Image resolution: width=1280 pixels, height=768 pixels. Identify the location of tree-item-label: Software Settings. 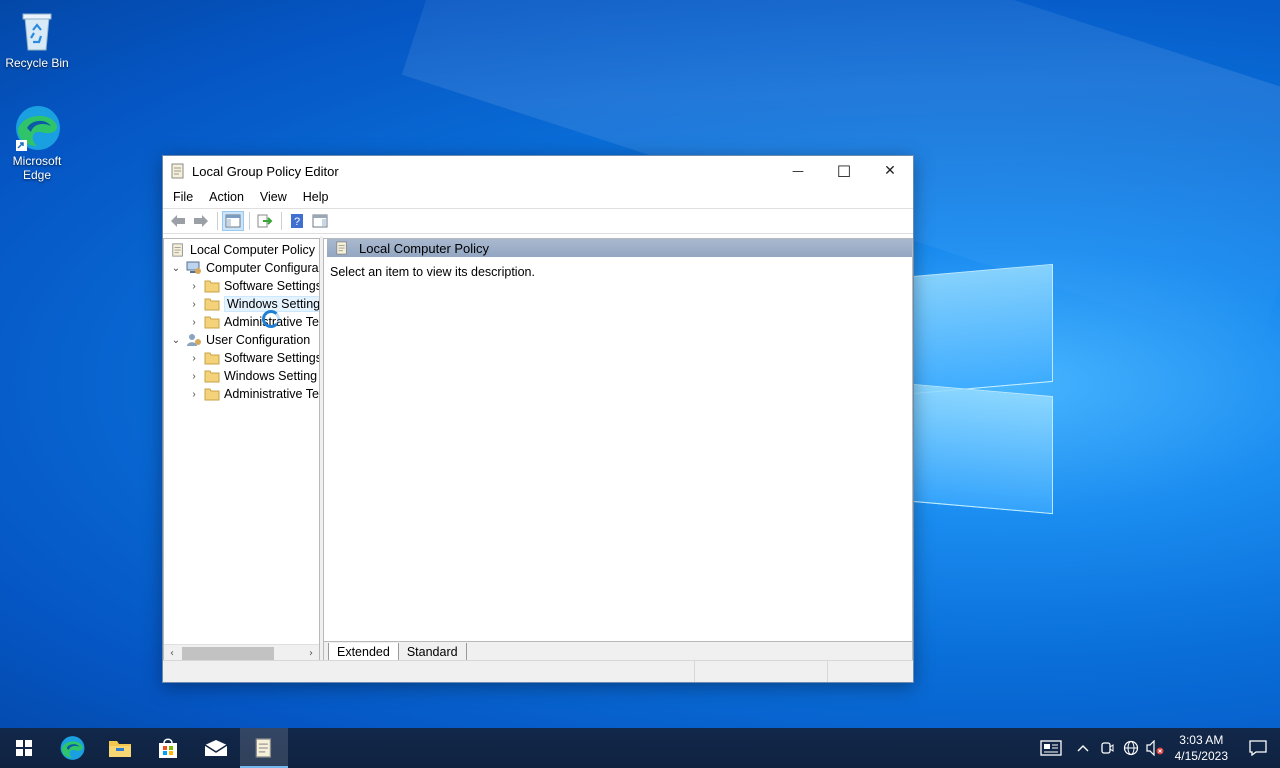
(272, 358).